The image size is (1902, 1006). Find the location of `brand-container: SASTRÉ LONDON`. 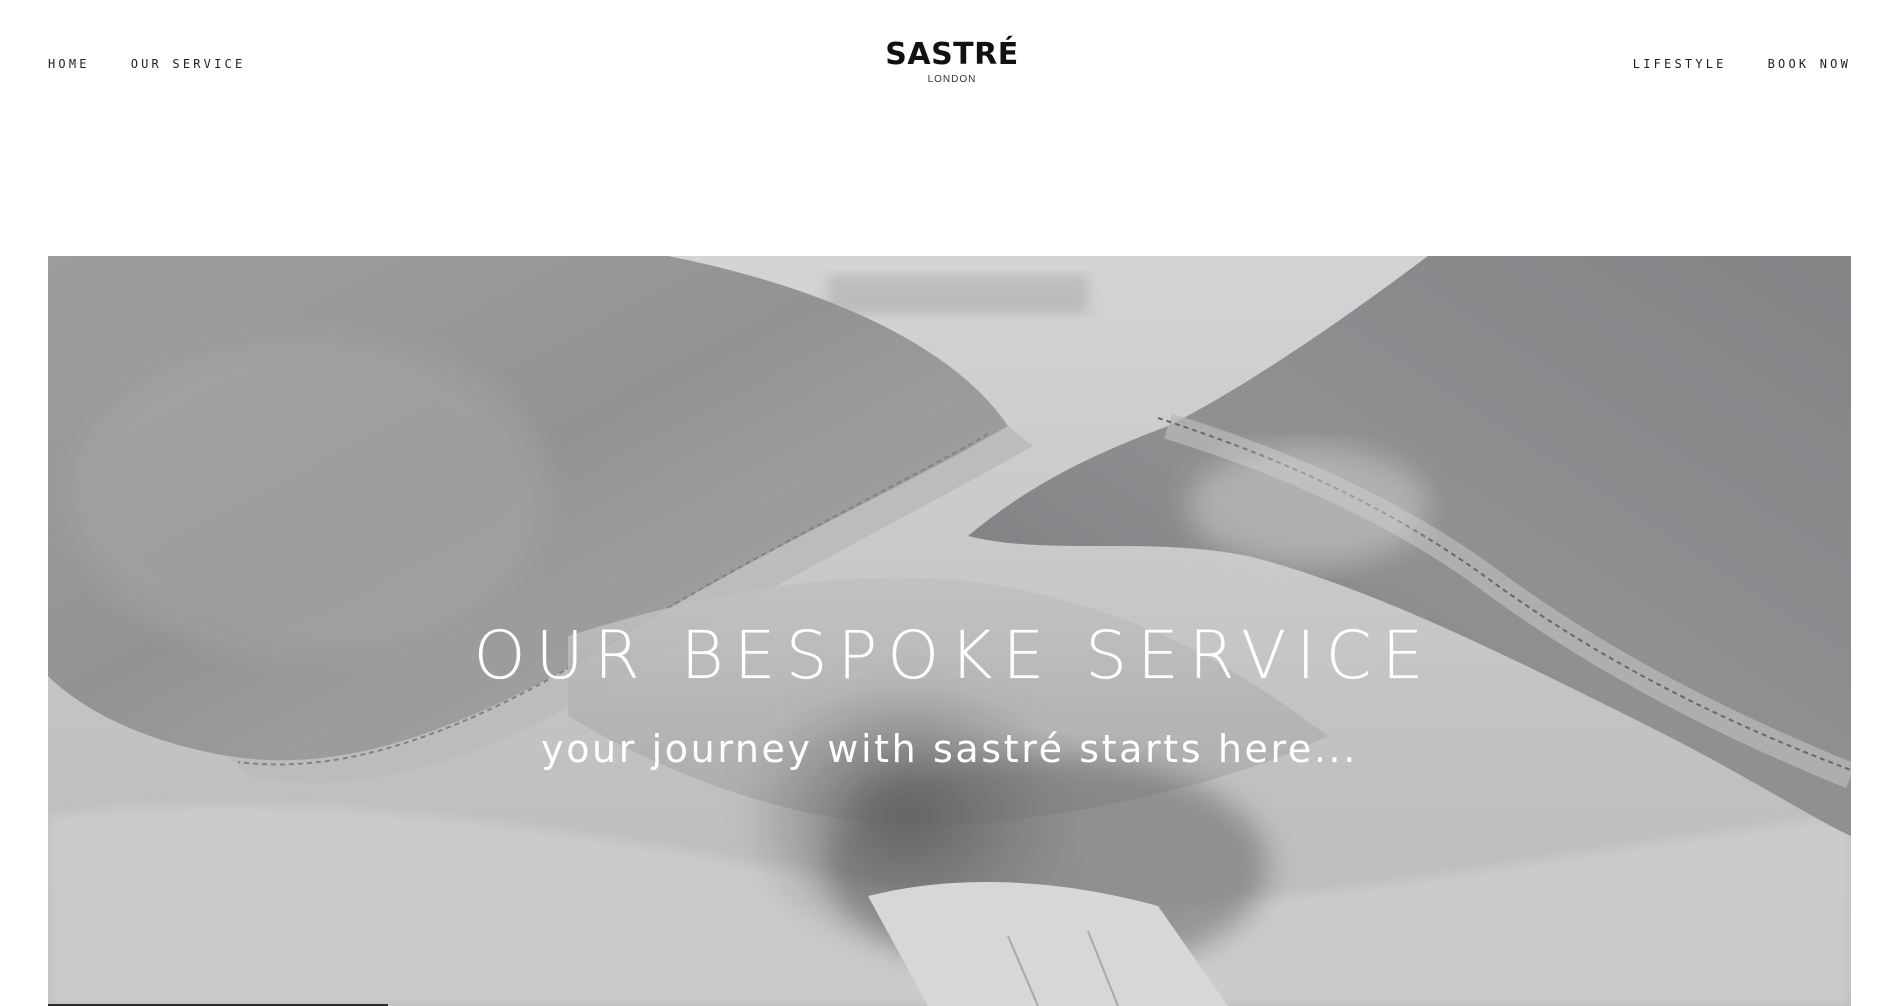

brand-container: SASTRÉ LONDON is located at coordinates (951, 62).